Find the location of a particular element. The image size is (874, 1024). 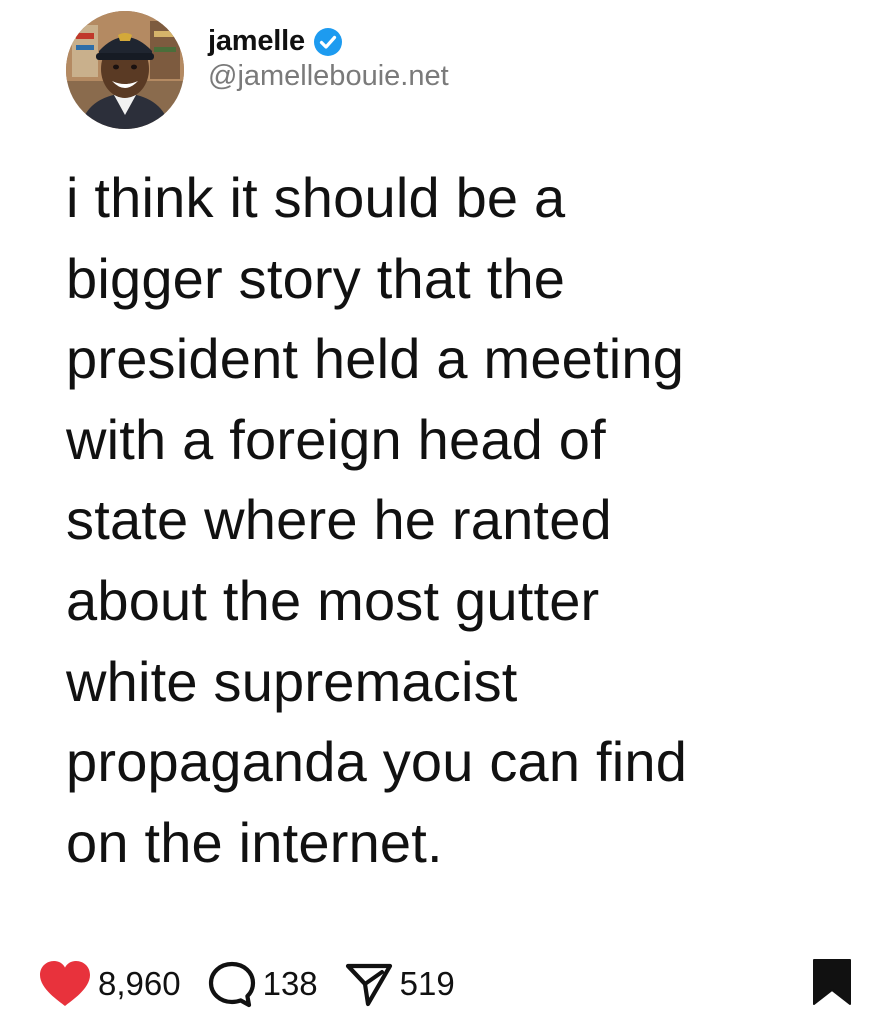

avatar is located at coordinates (125, 70).